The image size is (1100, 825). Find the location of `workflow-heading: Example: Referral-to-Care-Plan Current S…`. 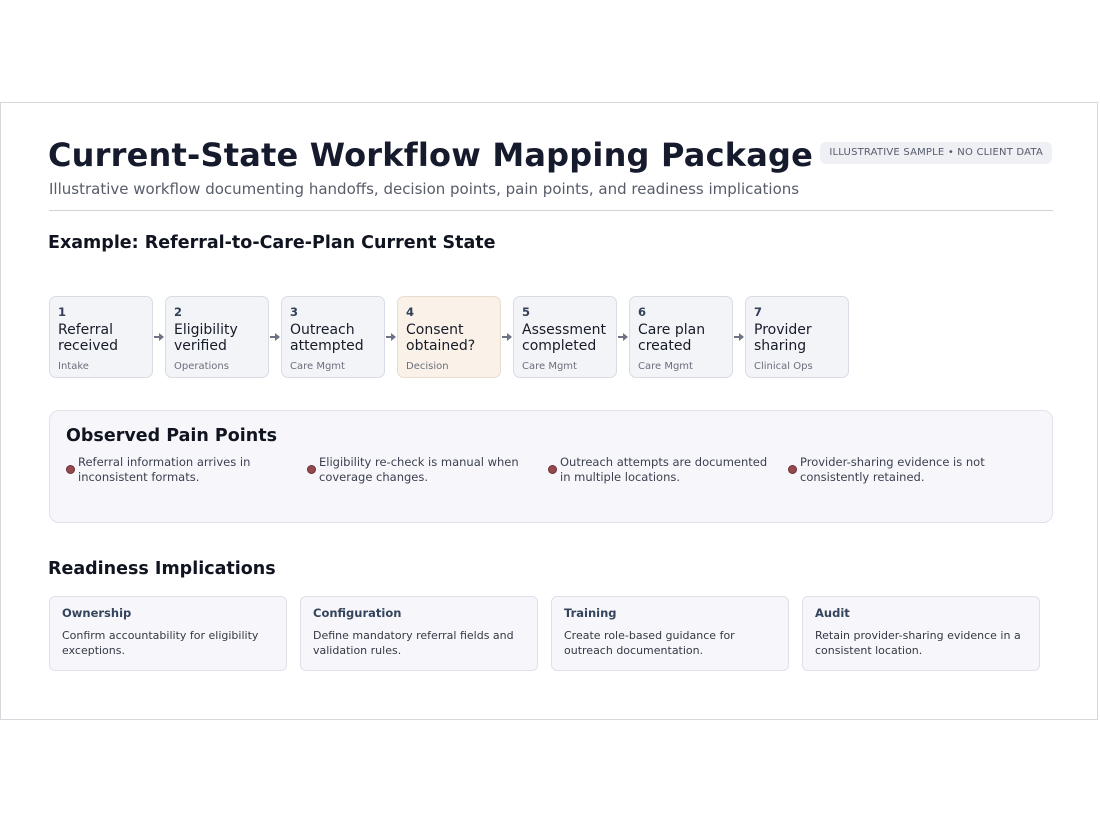

workflow-heading: Example: Referral-to-Care-Plan Current S… is located at coordinates (272, 243).